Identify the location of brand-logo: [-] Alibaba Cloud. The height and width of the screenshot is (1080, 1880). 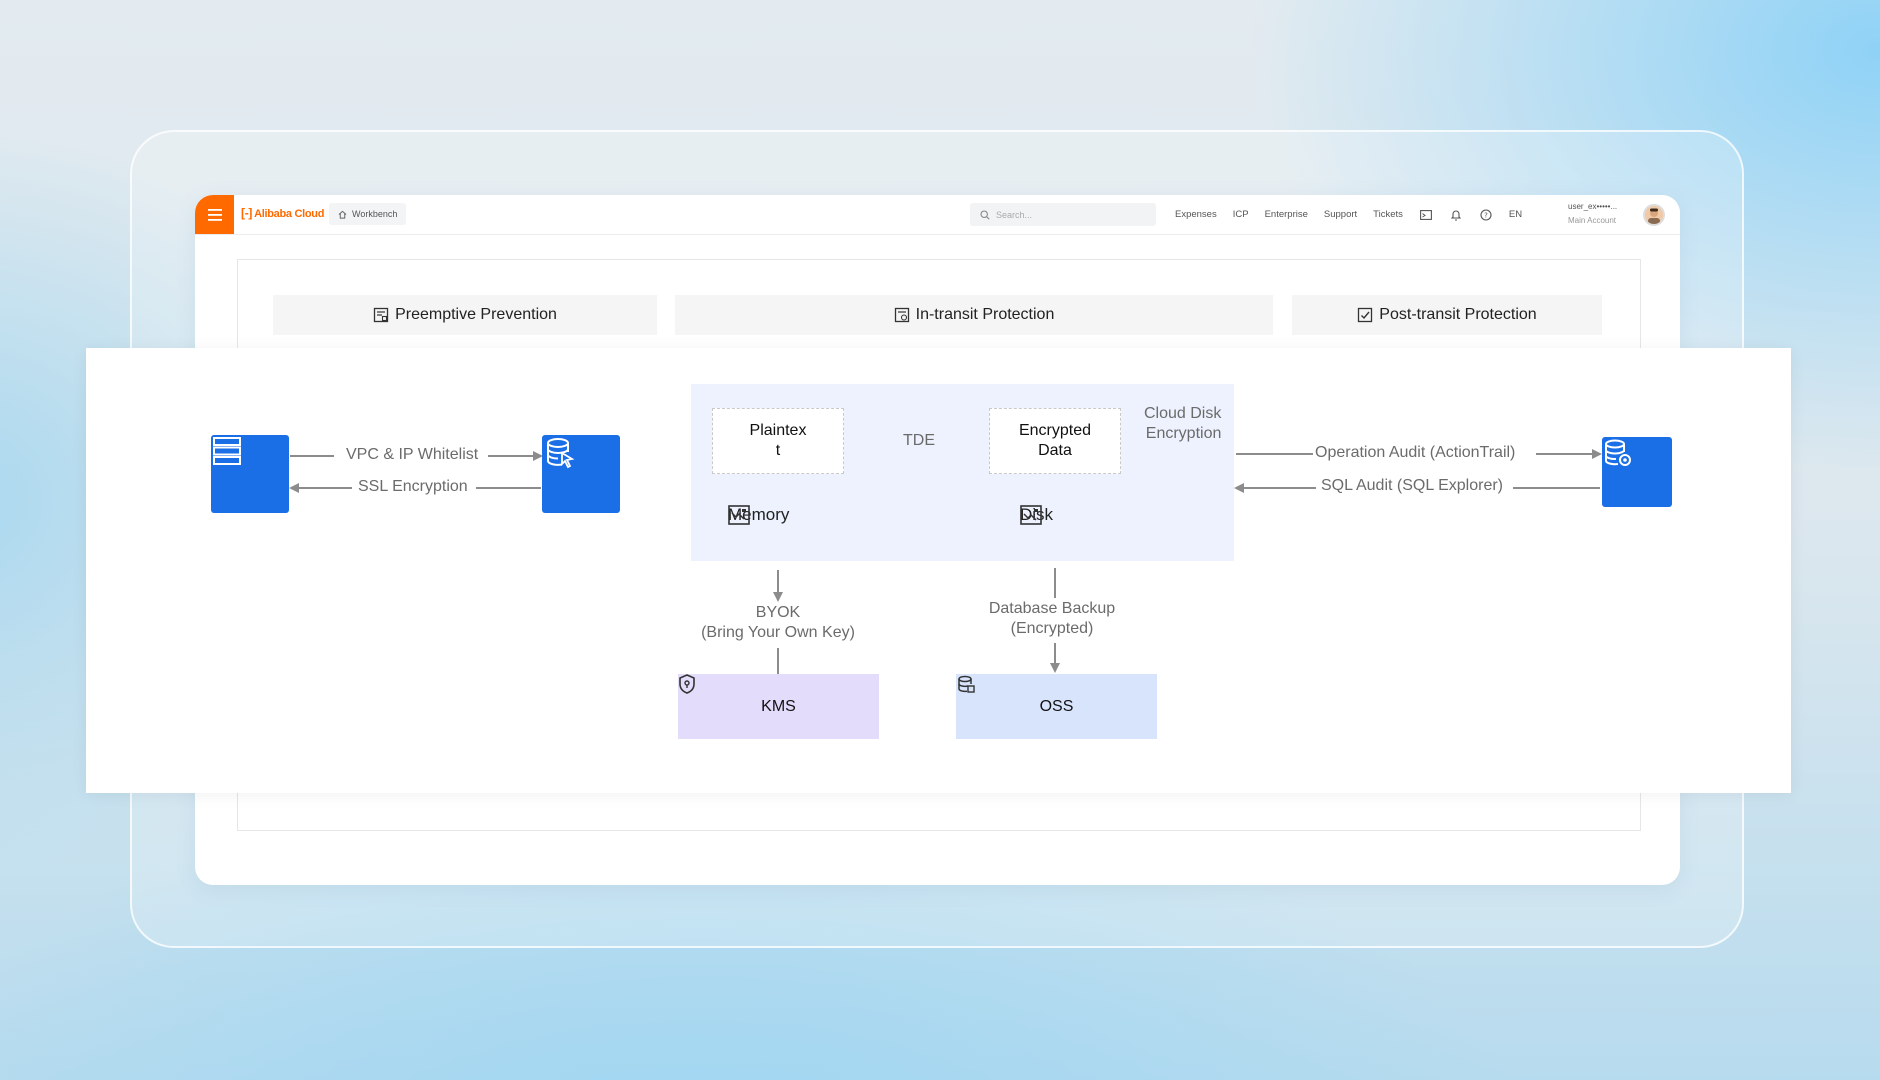
(282, 213).